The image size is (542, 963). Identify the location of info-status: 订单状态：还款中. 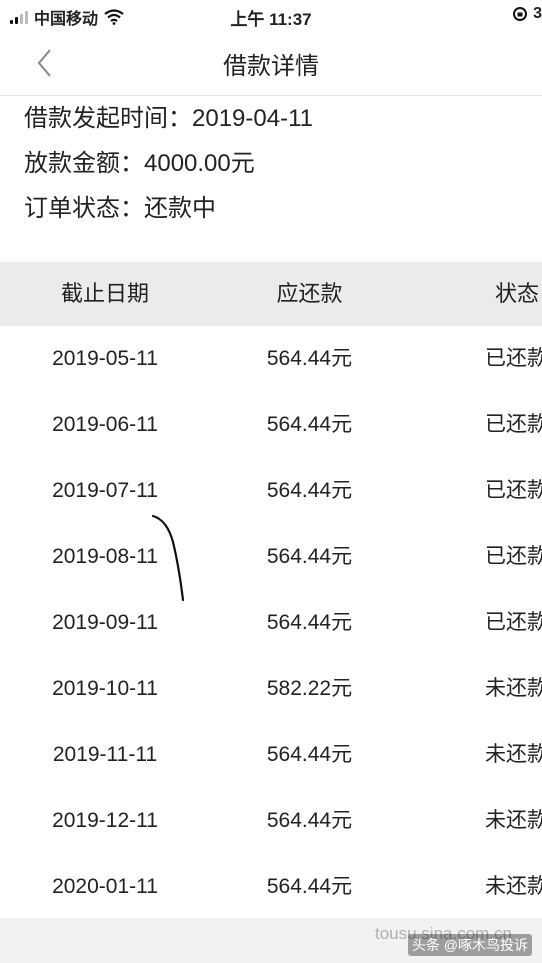
(168, 208).